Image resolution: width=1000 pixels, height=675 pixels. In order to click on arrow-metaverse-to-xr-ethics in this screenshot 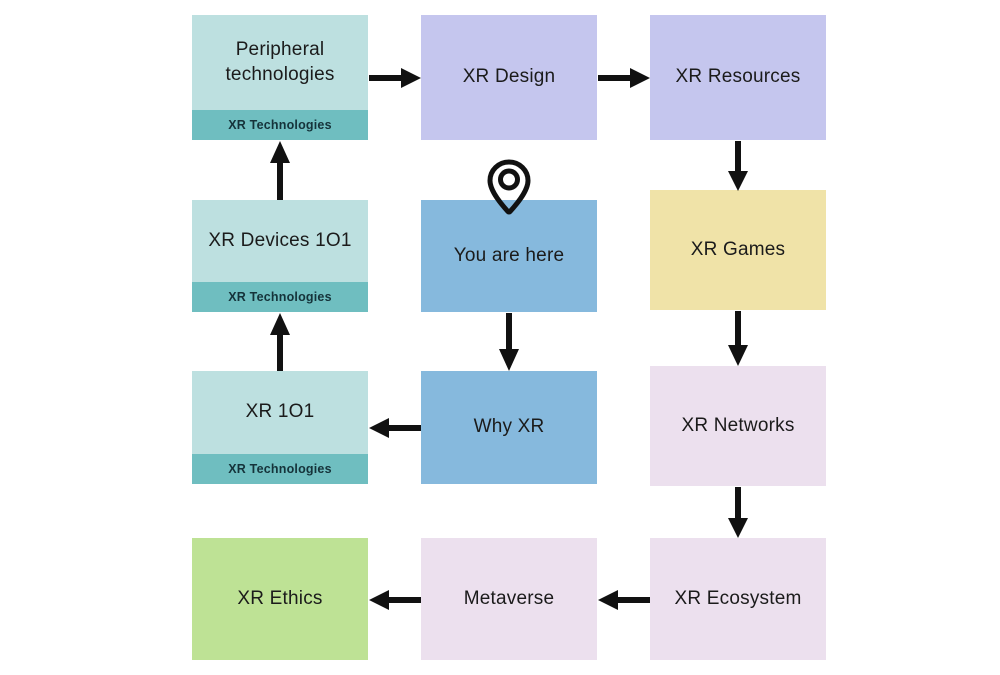, I will do `click(395, 600)`.